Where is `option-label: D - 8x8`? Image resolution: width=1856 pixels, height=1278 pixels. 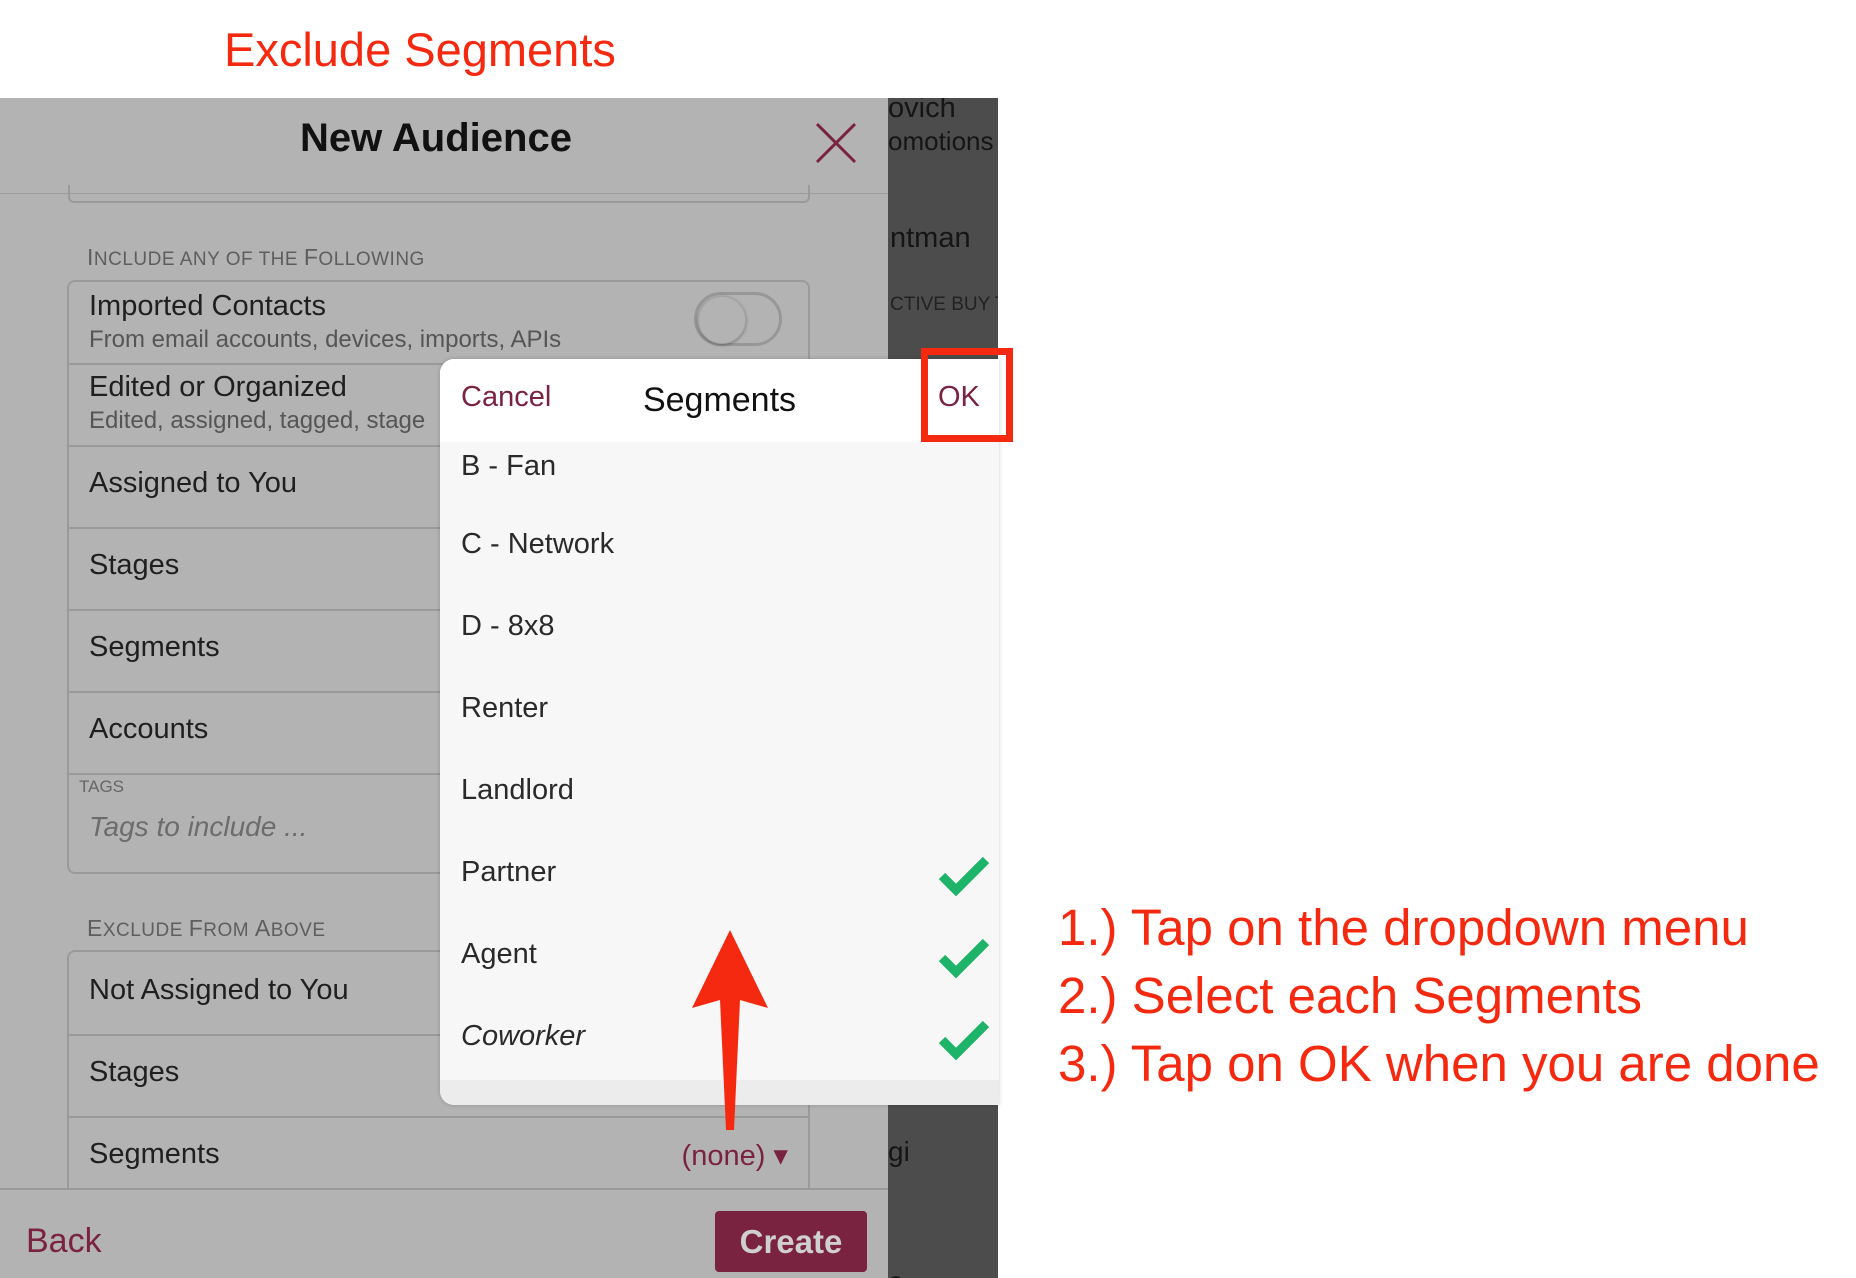
option-label: D - 8x8 is located at coordinates (508, 626).